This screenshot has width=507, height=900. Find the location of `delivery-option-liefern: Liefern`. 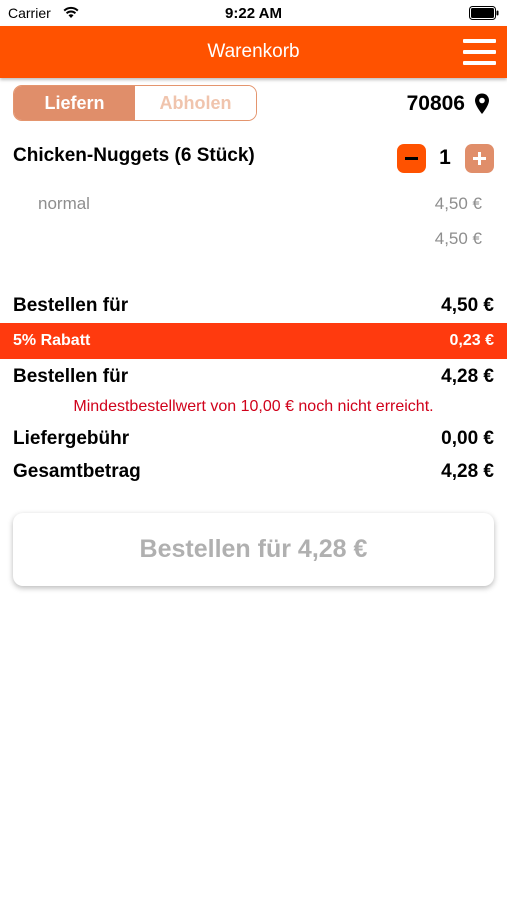

delivery-option-liefern: Liefern is located at coordinates (74, 103).